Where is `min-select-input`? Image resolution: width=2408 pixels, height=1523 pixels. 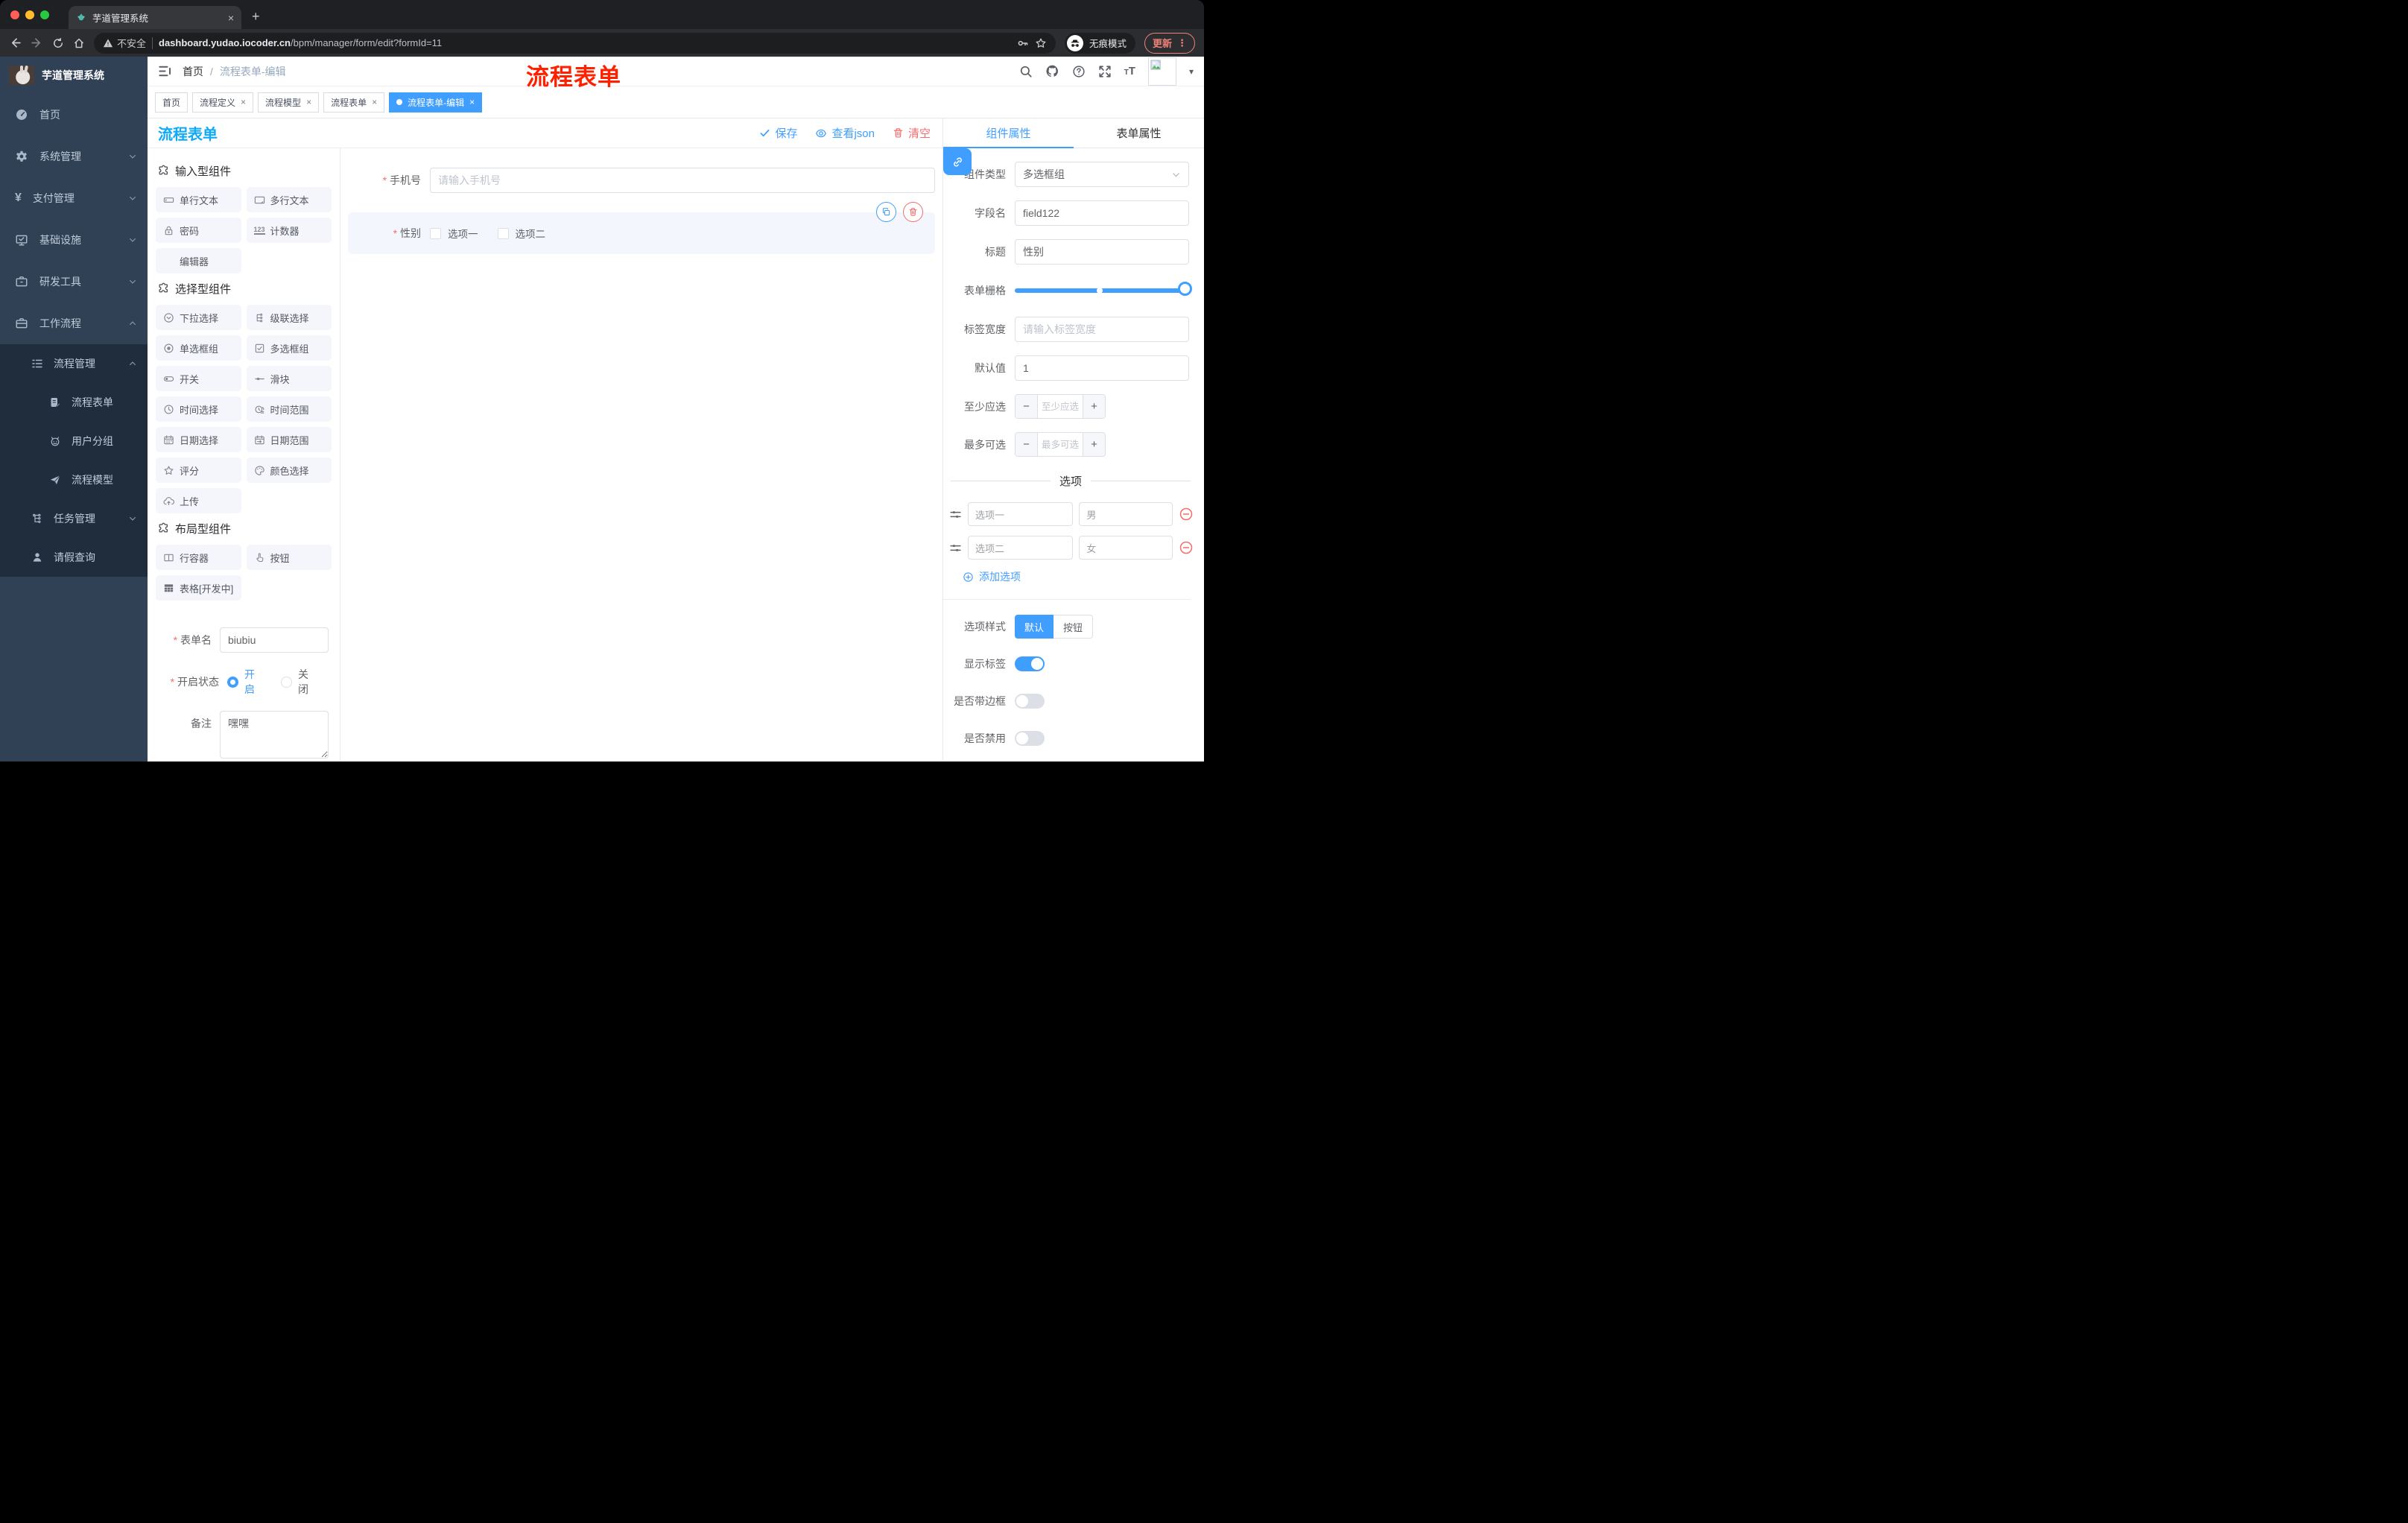
min-select-input is located at coordinates (1060, 407).